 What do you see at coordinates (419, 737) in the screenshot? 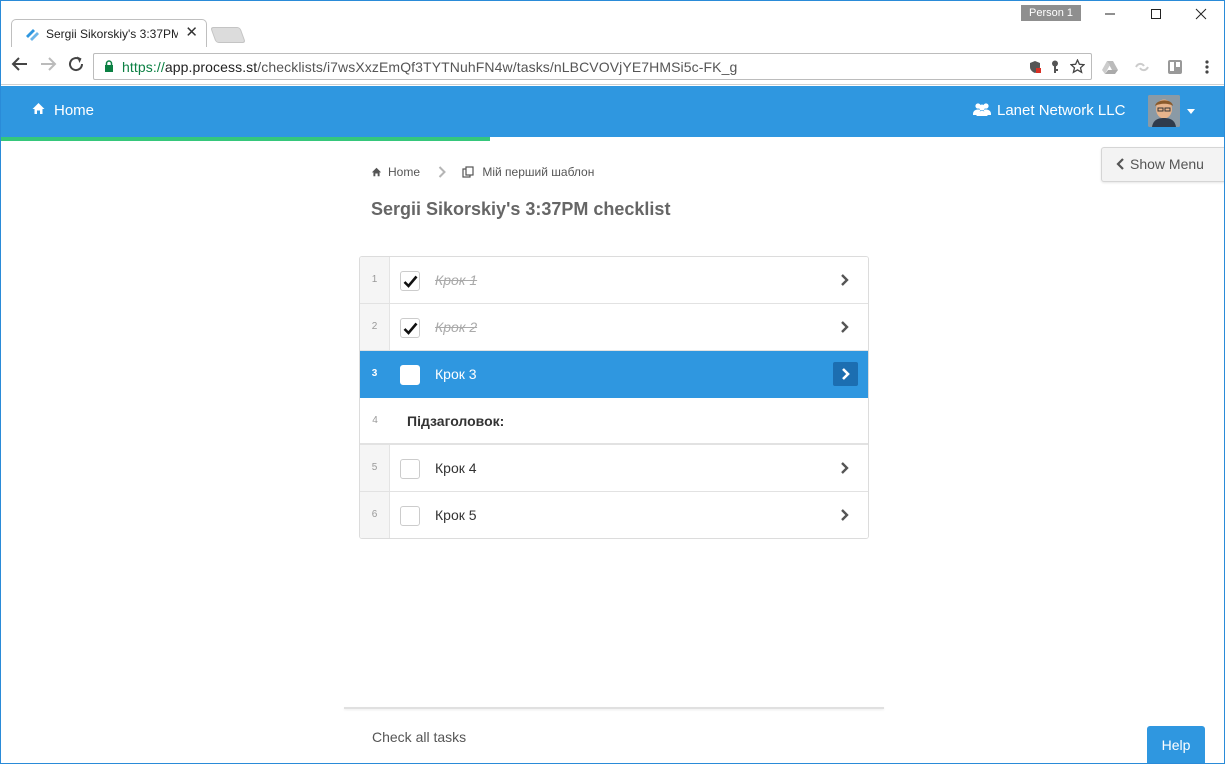
I see `check-all-tasks-link: Check all tasks` at bounding box center [419, 737].